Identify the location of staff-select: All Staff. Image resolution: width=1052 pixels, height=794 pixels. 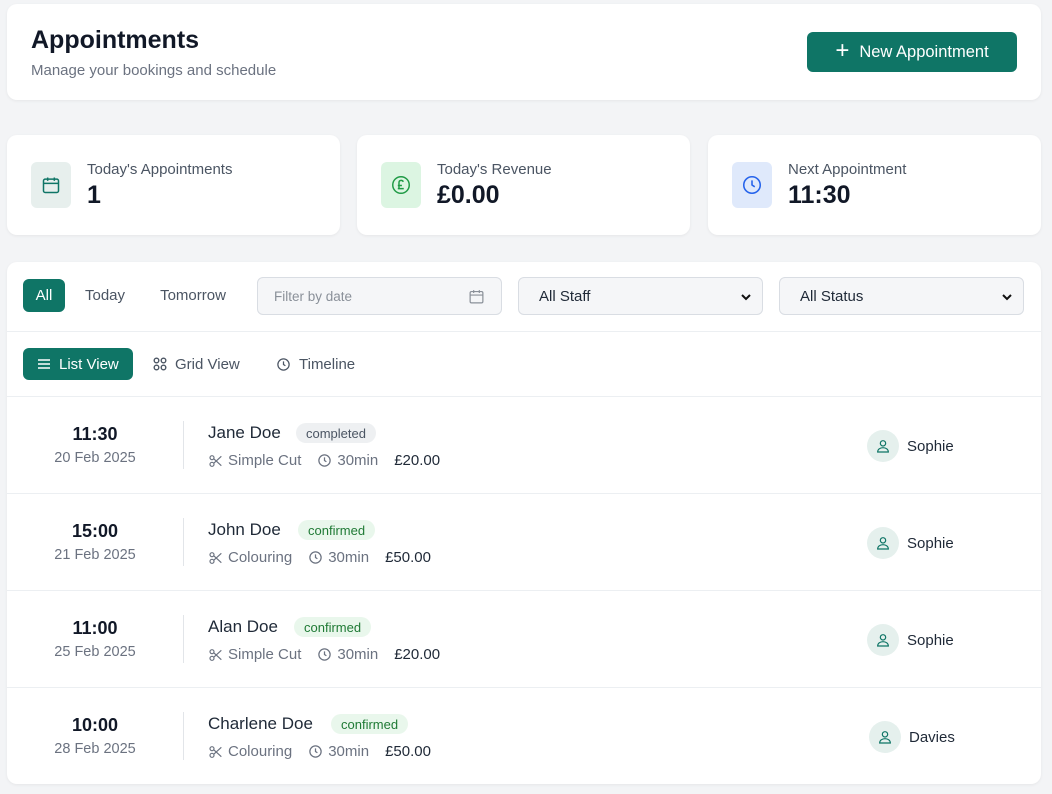
(640, 296).